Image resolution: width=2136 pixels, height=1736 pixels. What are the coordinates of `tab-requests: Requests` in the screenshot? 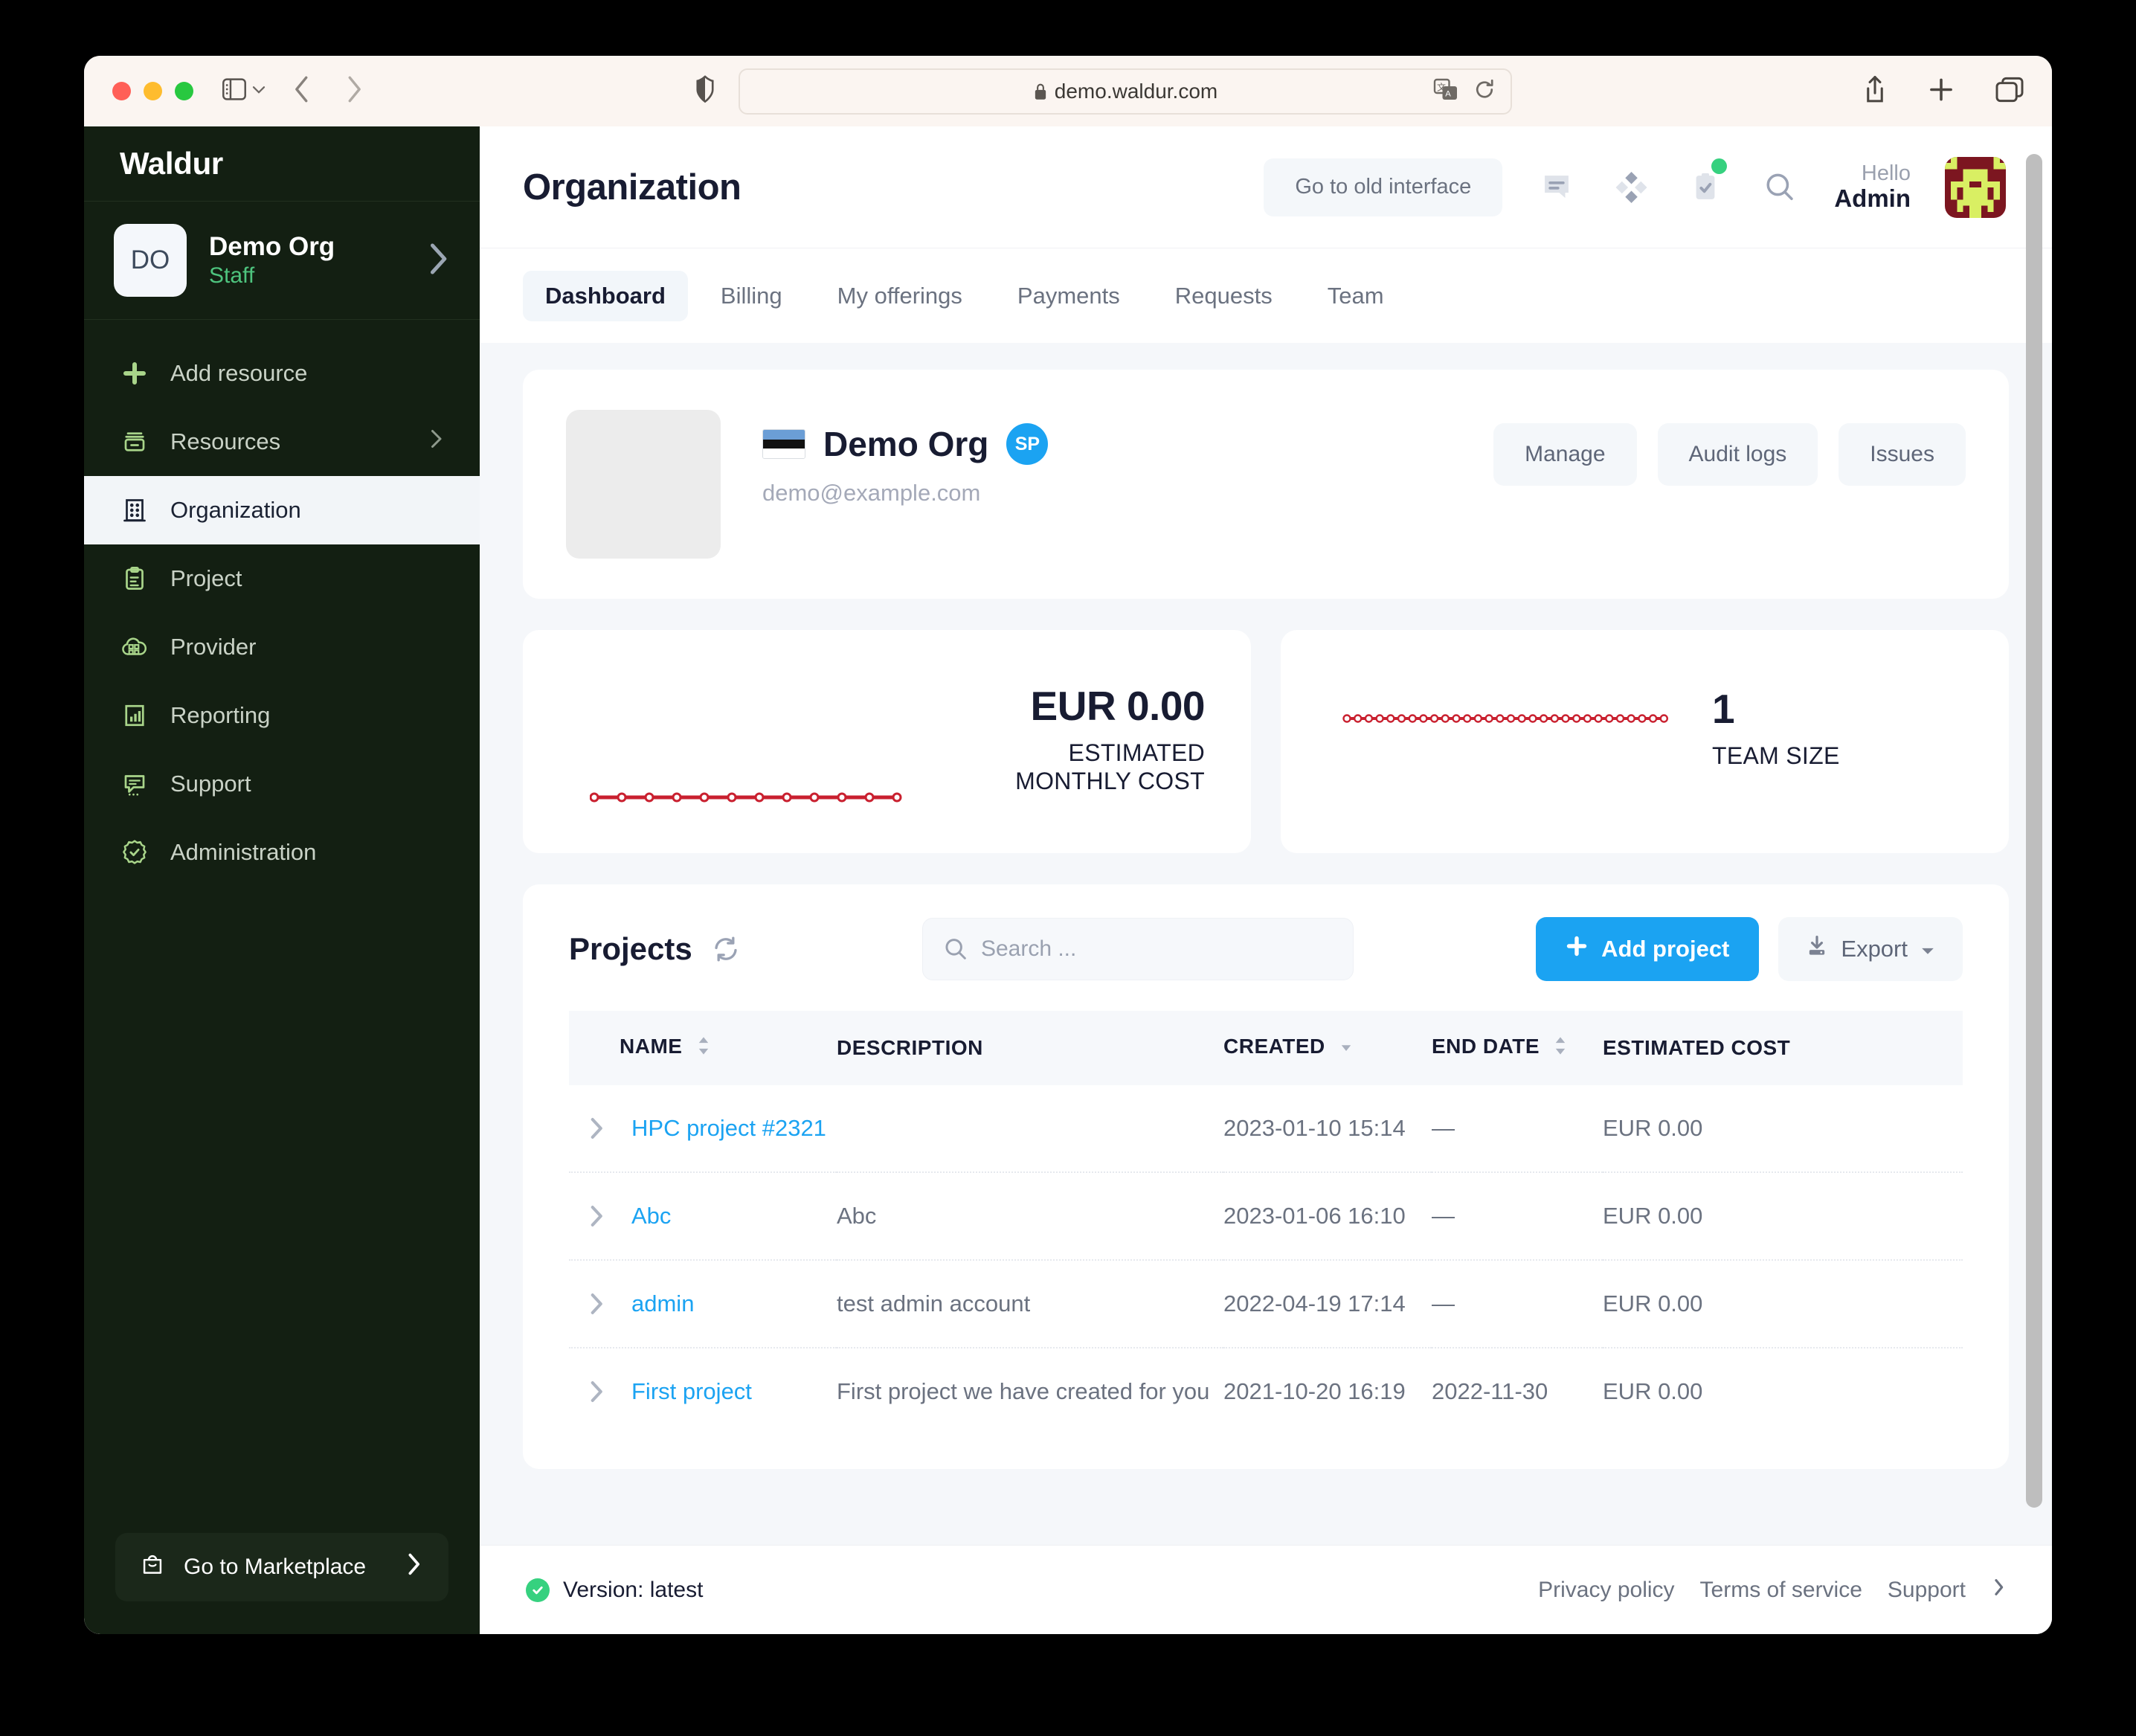 It's located at (1224, 296).